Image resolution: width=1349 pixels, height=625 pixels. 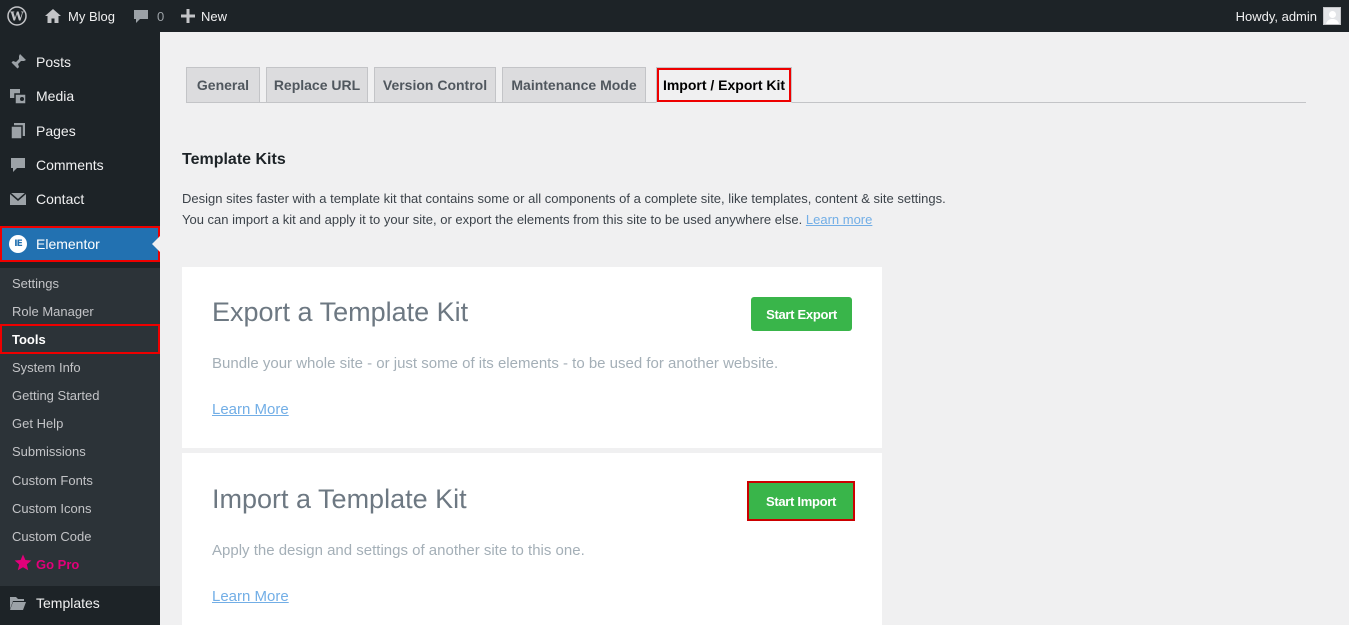 I want to click on section-title: Template Kits, so click(x=234, y=159).